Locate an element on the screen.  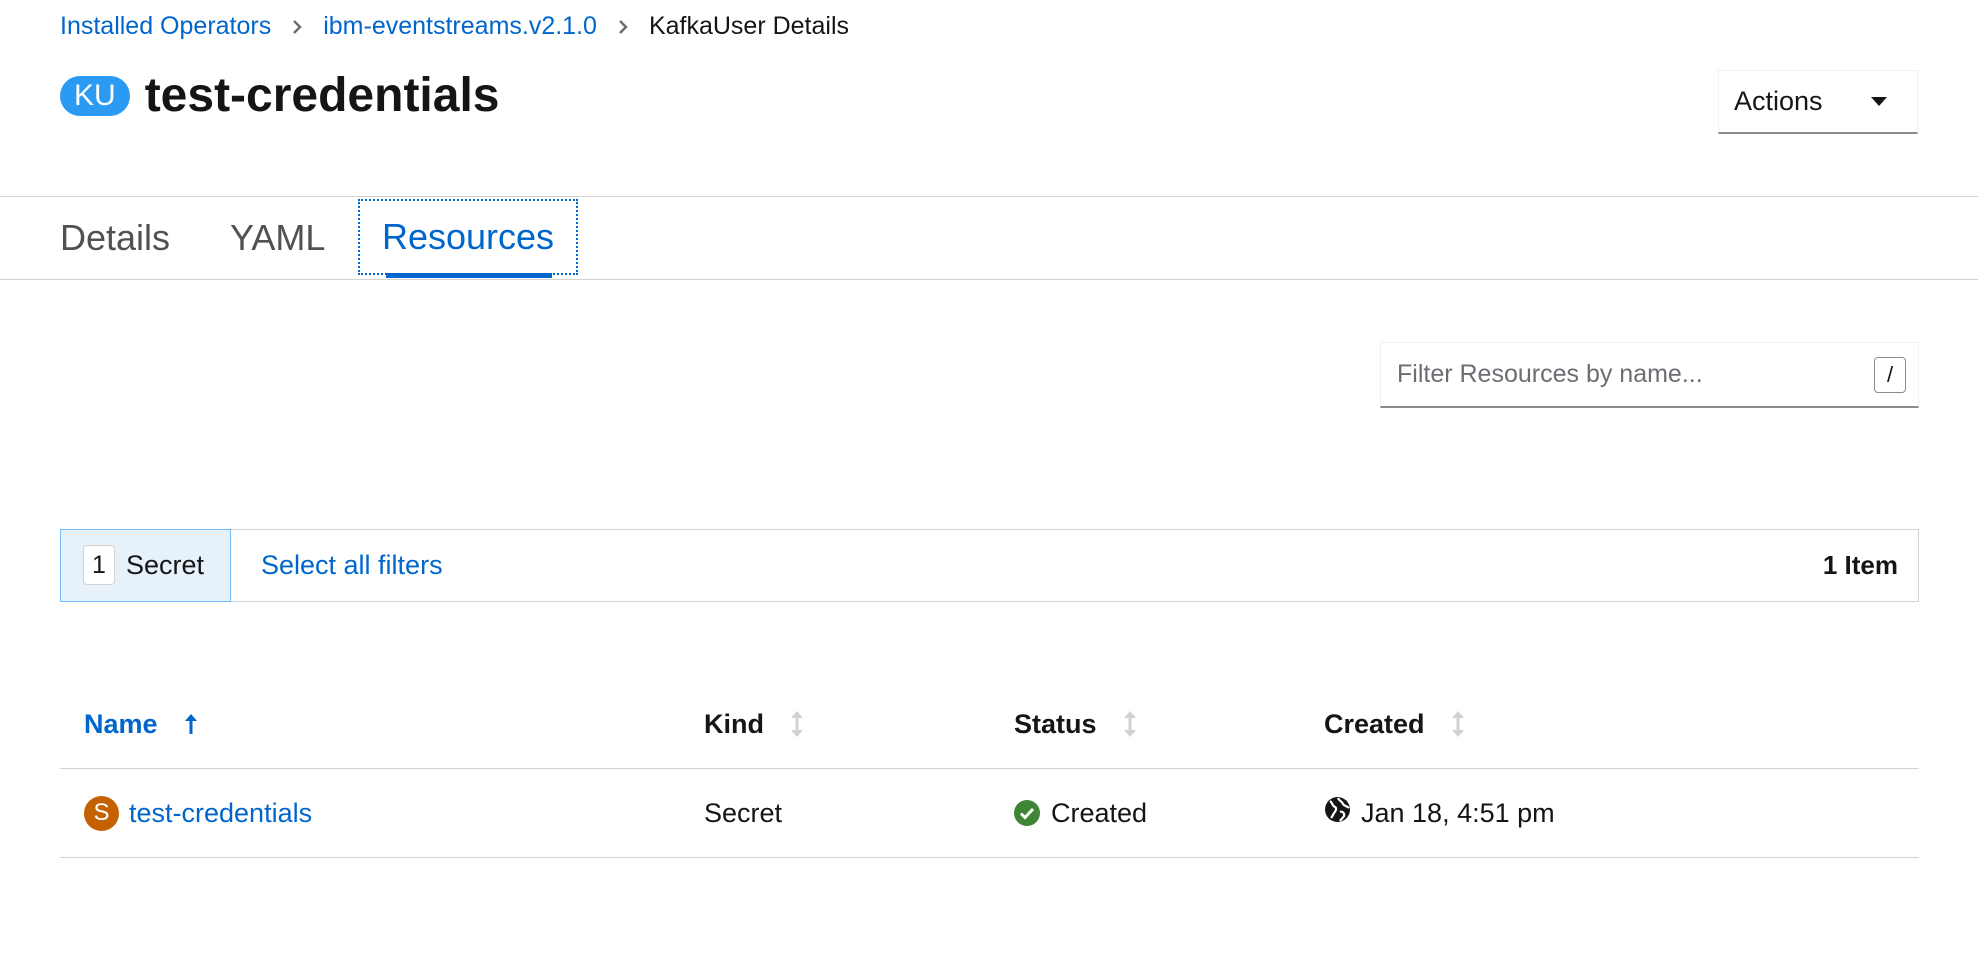
arrow-up-icon is located at coordinates (191, 724).